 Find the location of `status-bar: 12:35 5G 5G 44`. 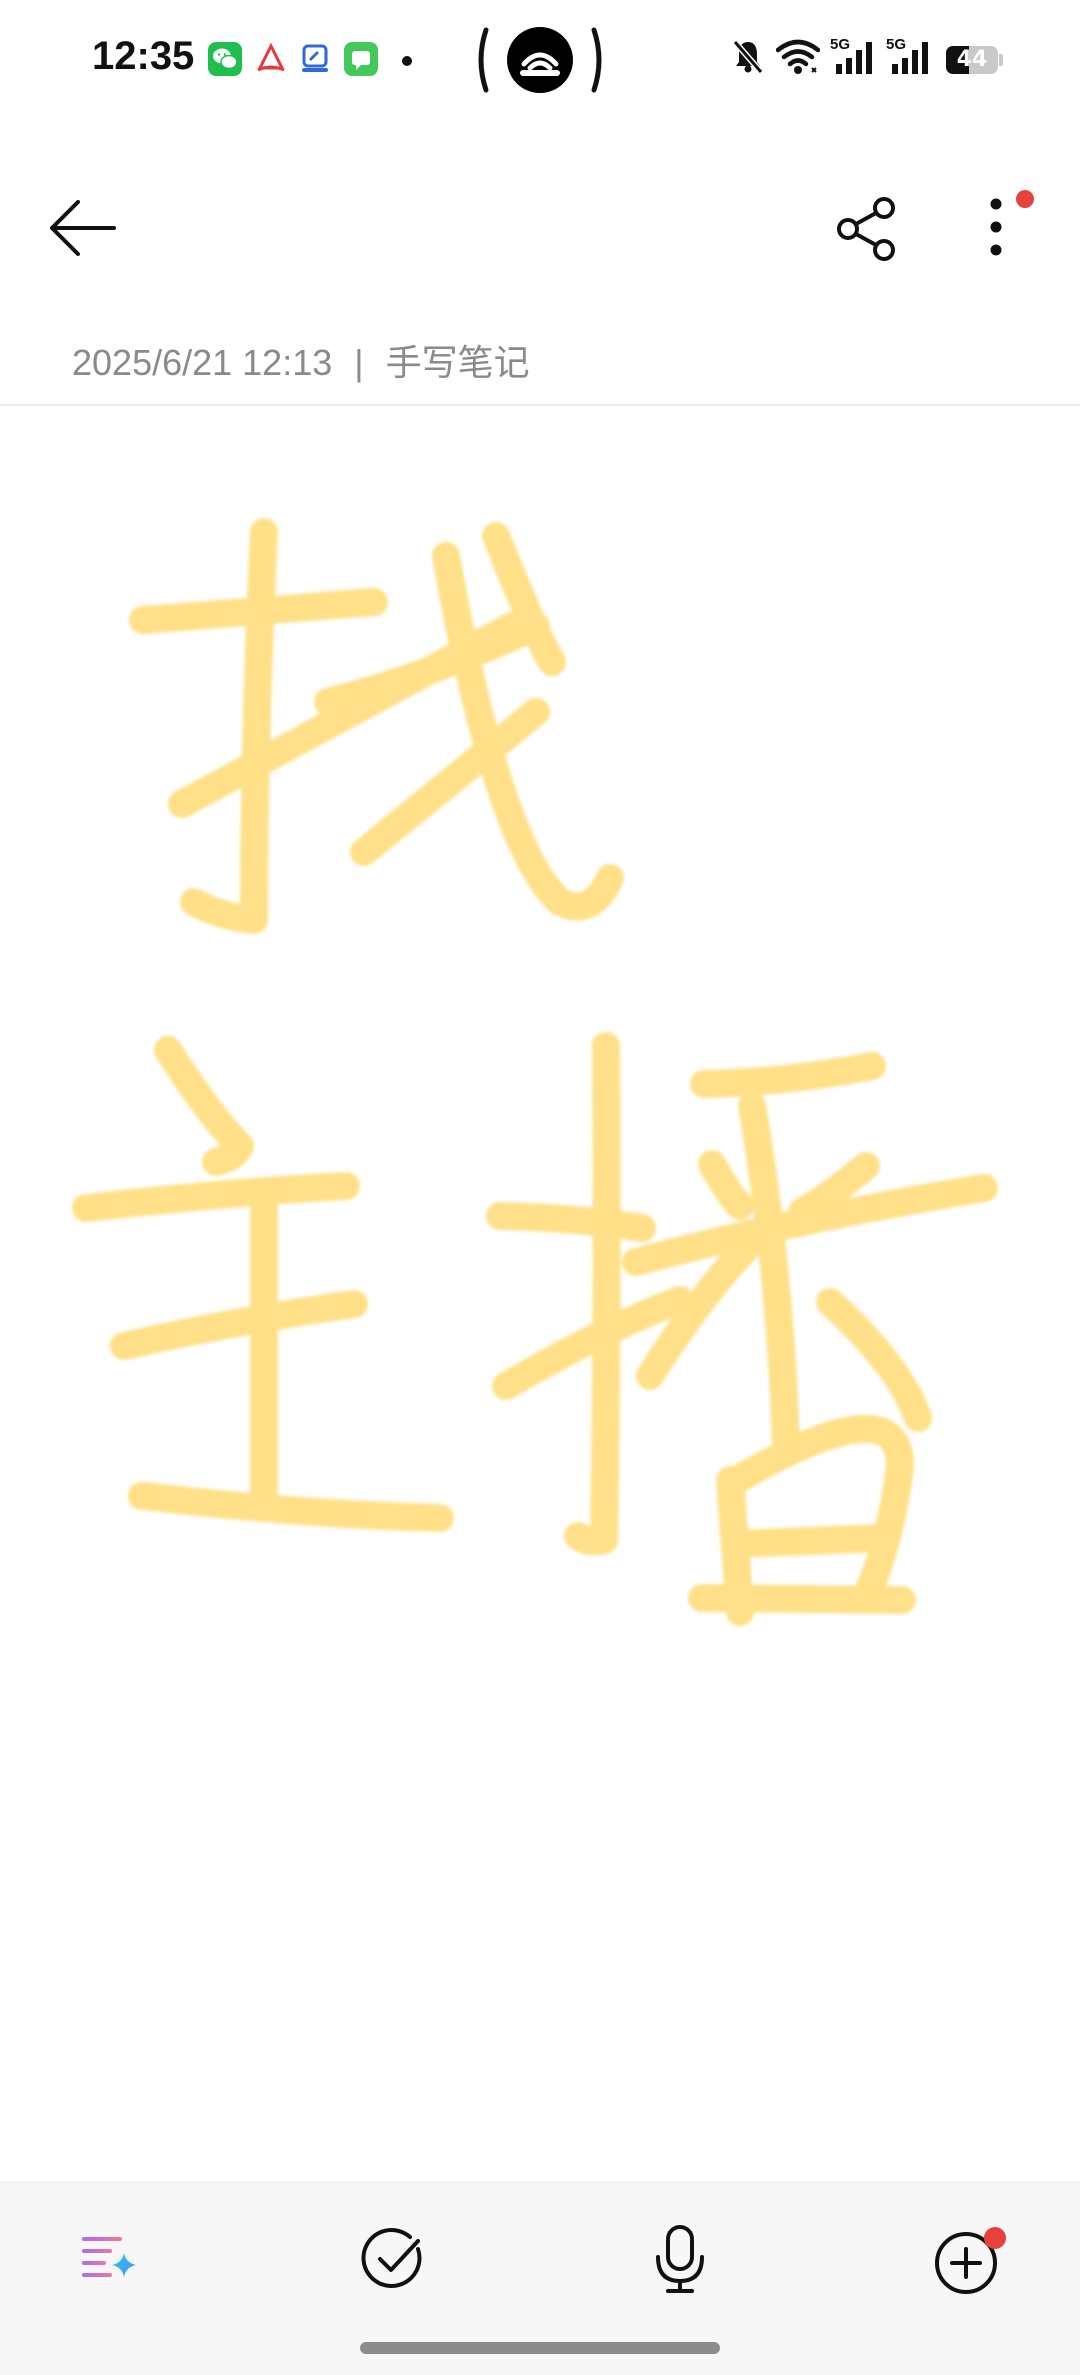

status-bar: 12:35 5G 5G 44 is located at coordinates (540, 60).